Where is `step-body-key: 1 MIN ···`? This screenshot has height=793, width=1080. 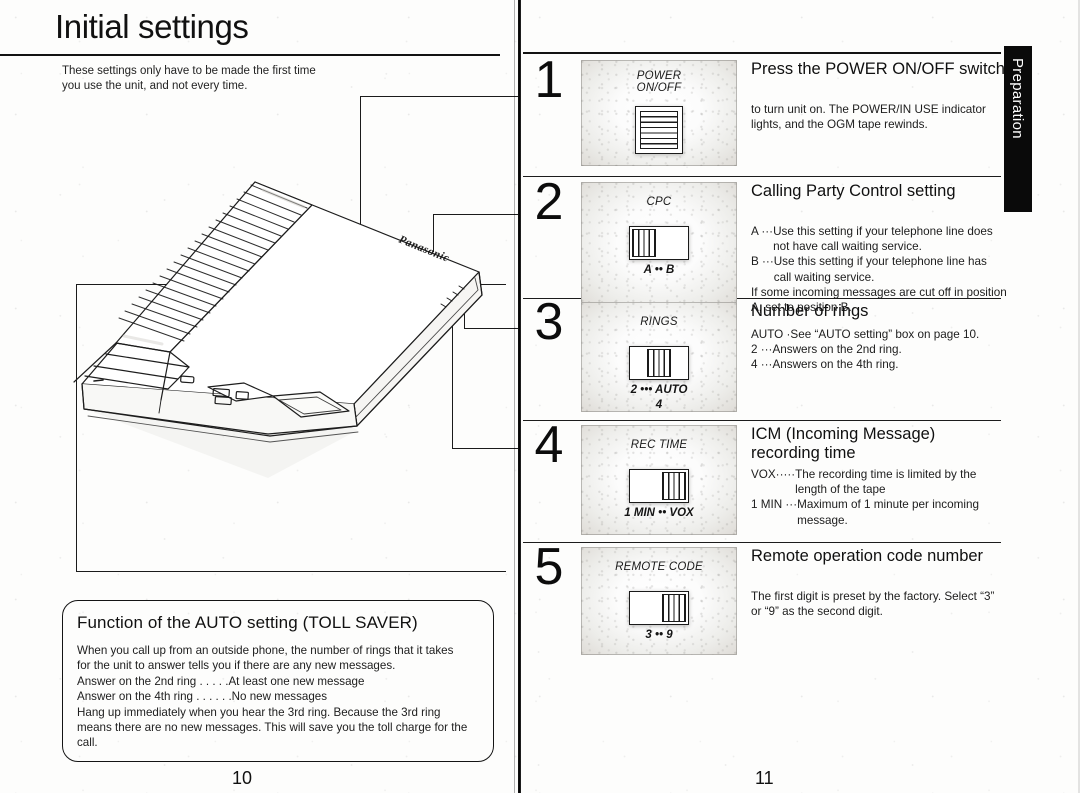 step-body-key: 1 MIN ··· is located at coordinates (774, 505).